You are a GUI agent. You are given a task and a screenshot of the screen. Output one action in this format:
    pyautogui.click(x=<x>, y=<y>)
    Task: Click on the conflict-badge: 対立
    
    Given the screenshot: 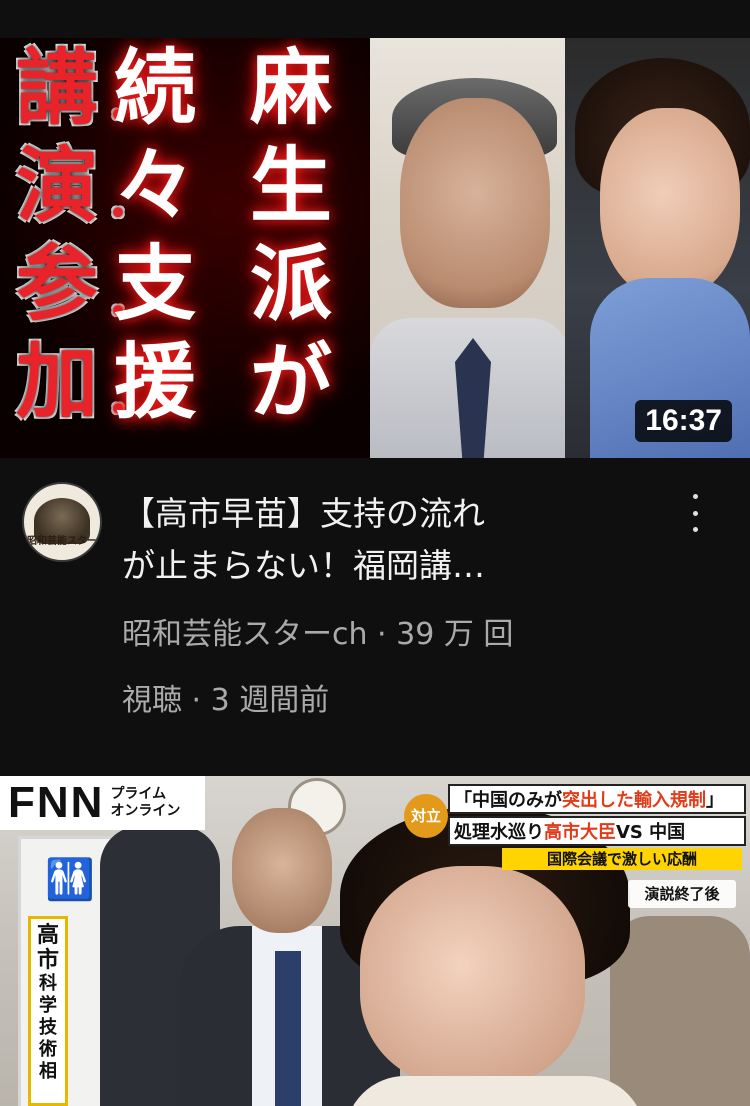 What is the action you would take?
    pyautogui.click(x=426, y=816)
    